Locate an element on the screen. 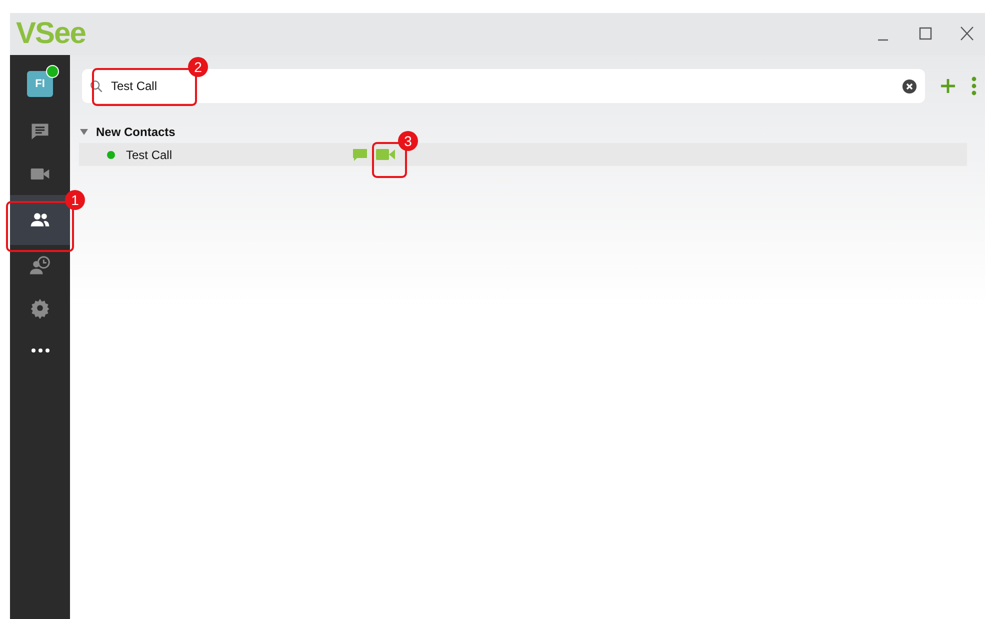 This screenshot has width=985, height=619. group-name: New Contacts is located at coordinates (136, 132).